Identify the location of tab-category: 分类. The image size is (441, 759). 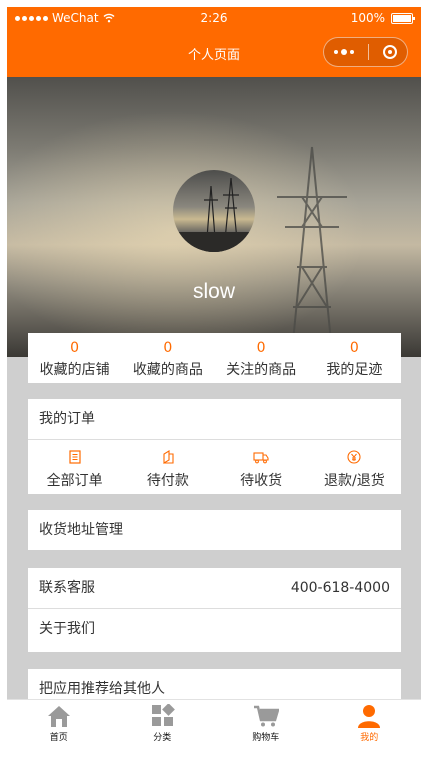
(163, 726).